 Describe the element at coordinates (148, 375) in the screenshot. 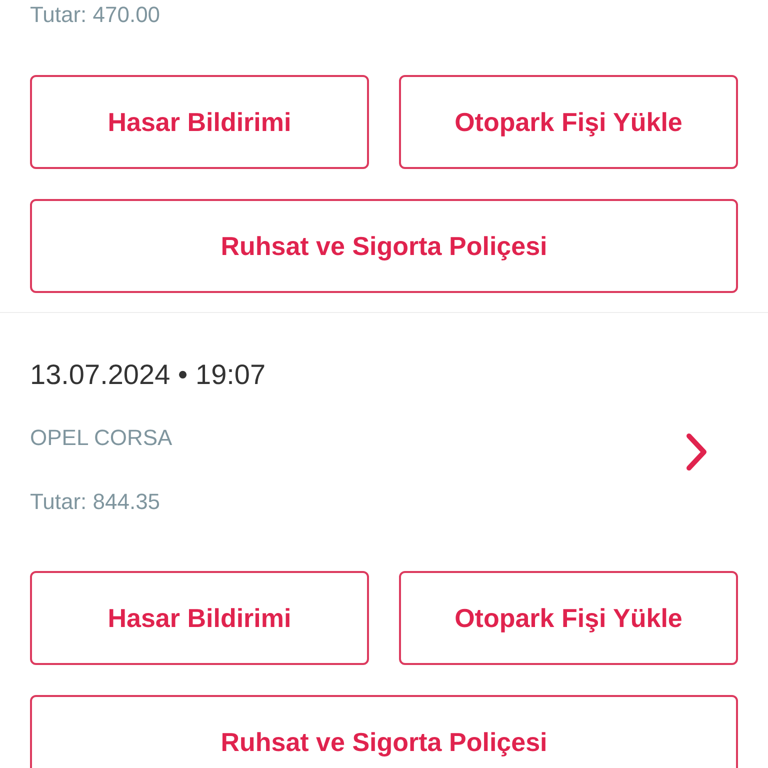

I see `transaction-date: 13.07.2024 • 19:07` at that location.